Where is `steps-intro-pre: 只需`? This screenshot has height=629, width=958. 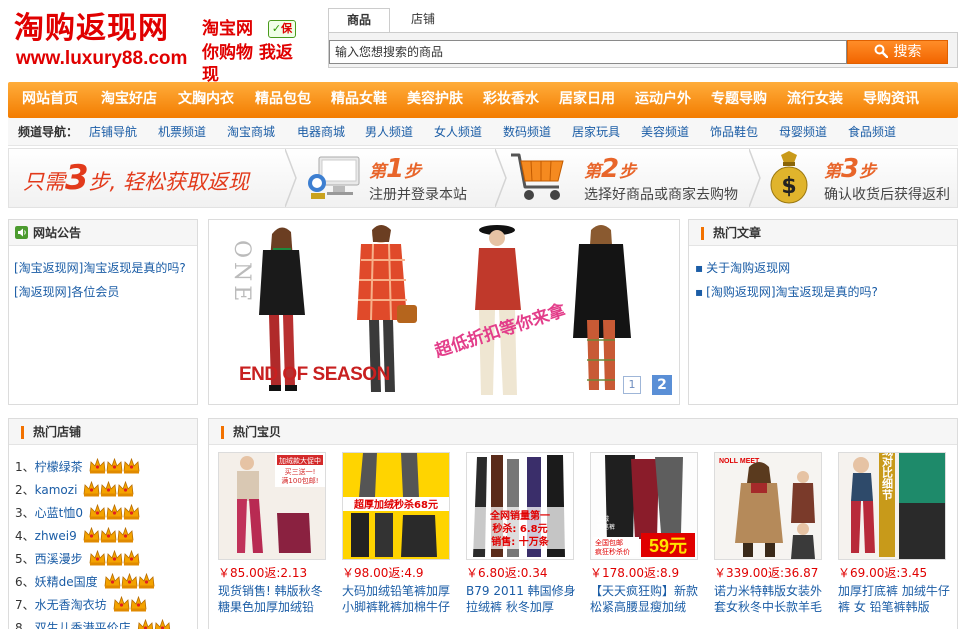 steps-intro-pre: 只需 is located at coordinates (44, 182).